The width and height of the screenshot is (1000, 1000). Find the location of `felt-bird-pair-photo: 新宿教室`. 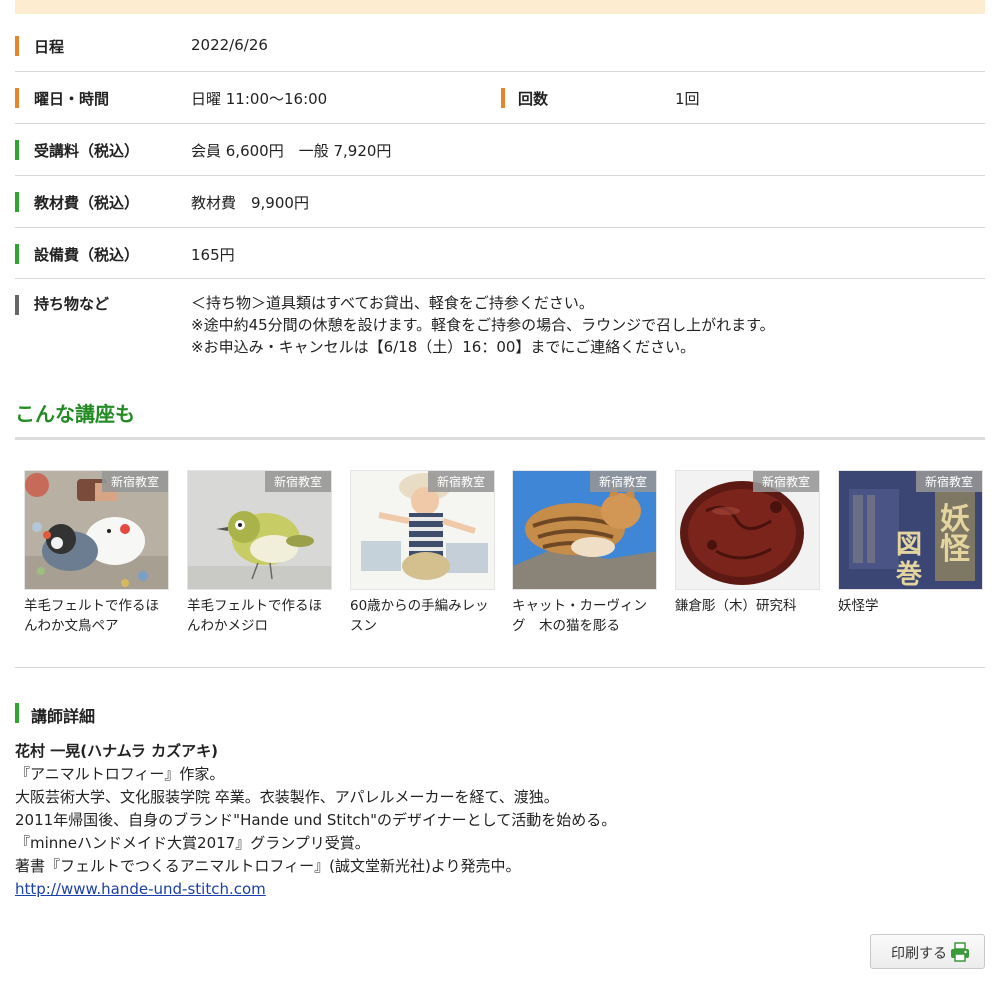

felt-bird-pair-photo: 新宿教室 is located at coordinates (96, 530).